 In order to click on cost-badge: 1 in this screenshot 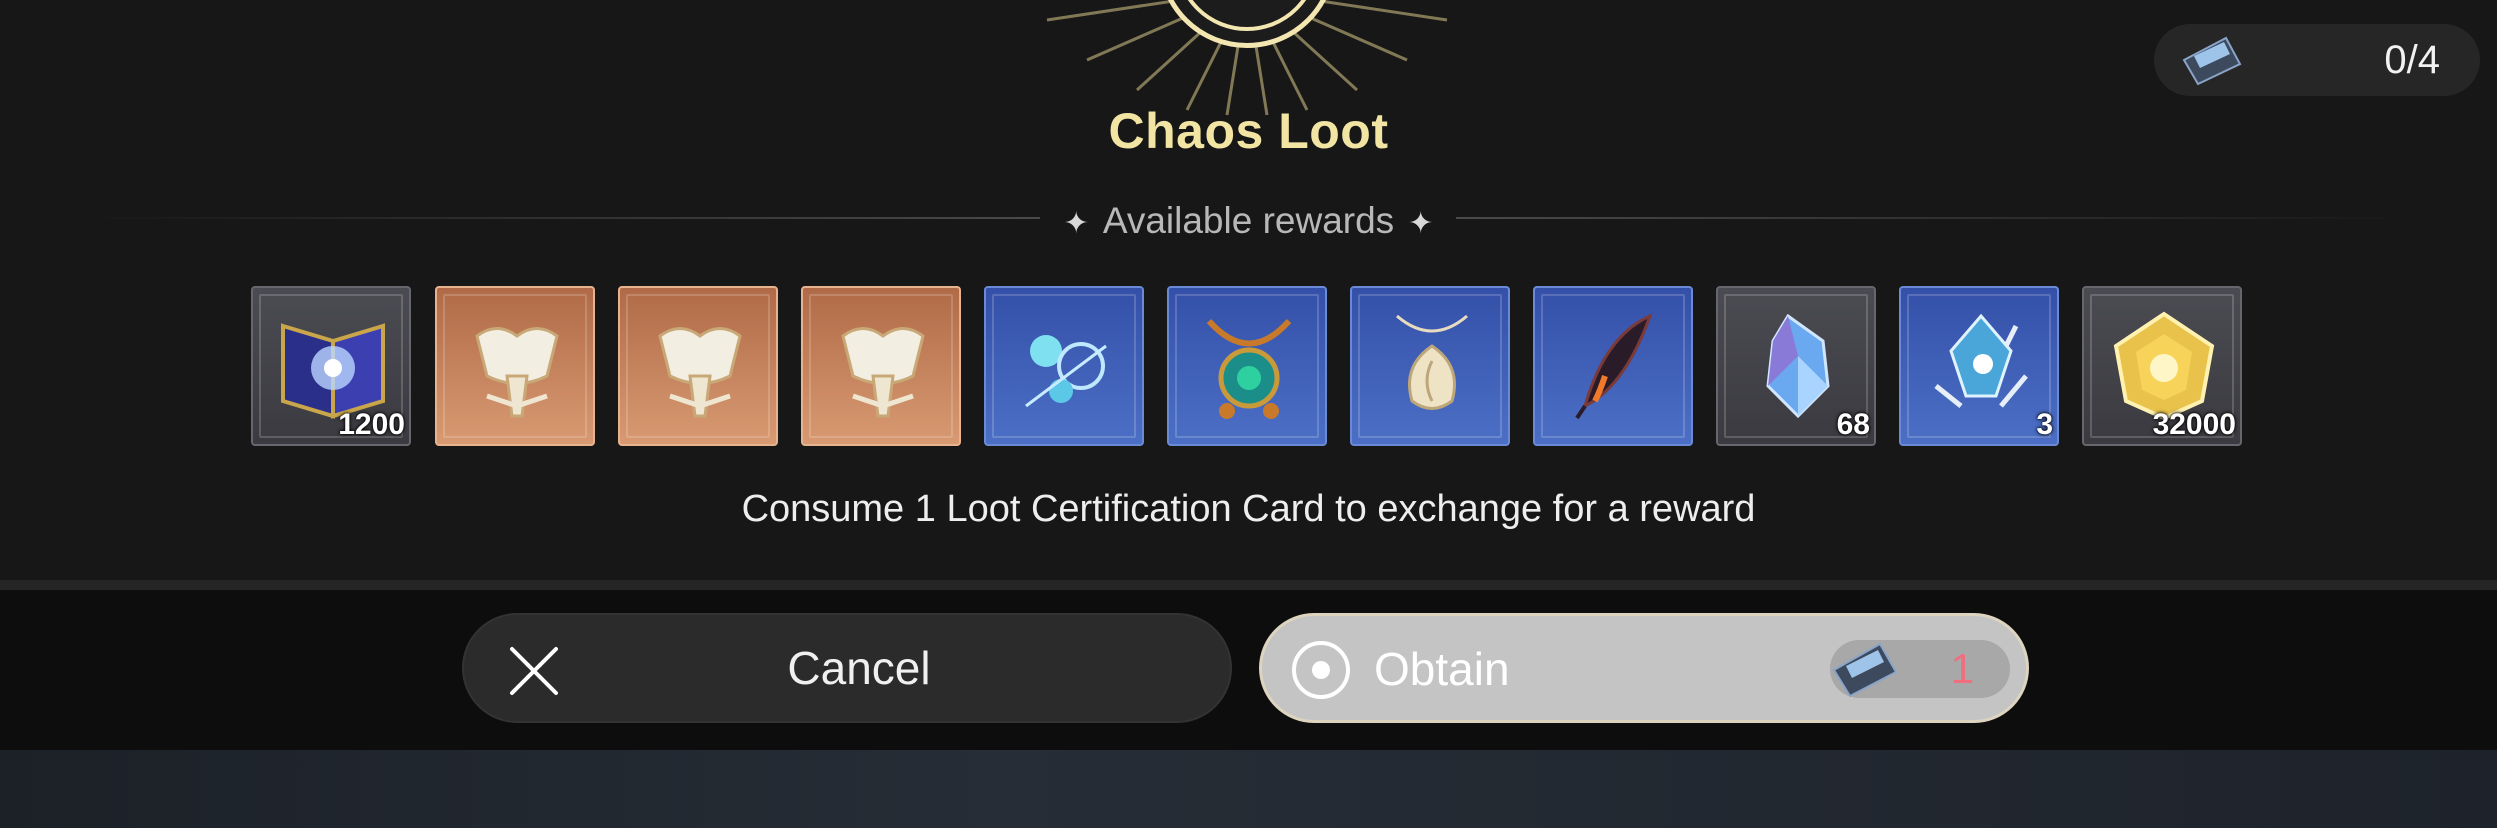, I will do `click(1920, 669)`.